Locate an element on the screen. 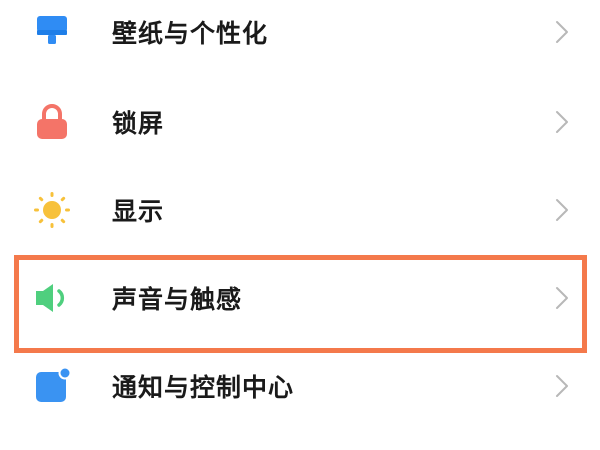  settings-item-label: 通知与控制中心 is located at coordinates (203, 387).